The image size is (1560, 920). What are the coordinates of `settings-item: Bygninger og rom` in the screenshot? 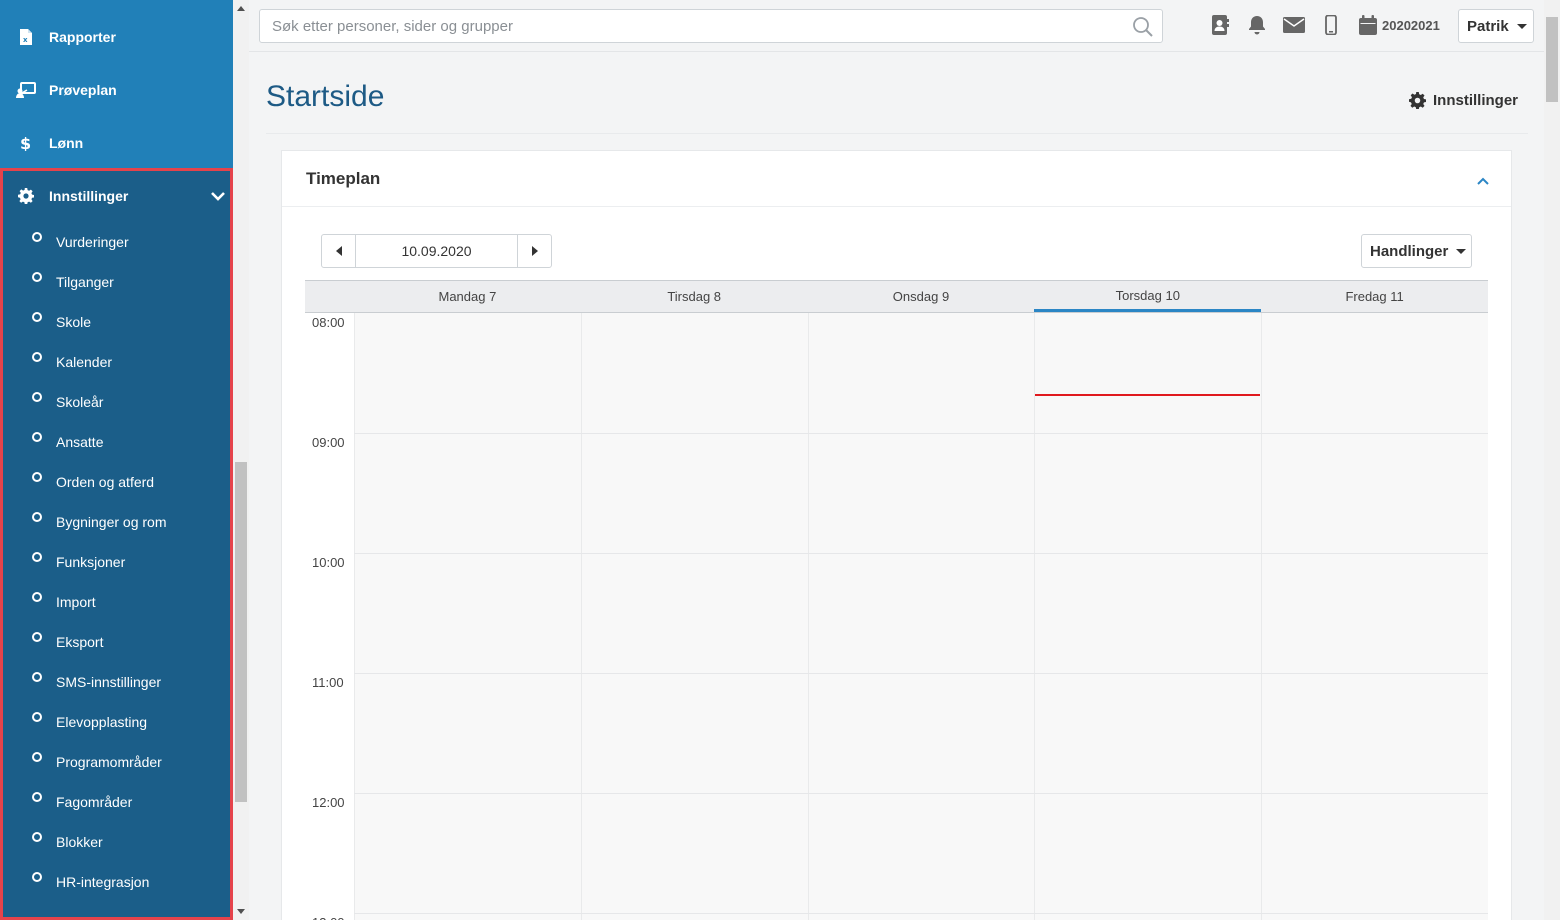 It's located at (116, 521).